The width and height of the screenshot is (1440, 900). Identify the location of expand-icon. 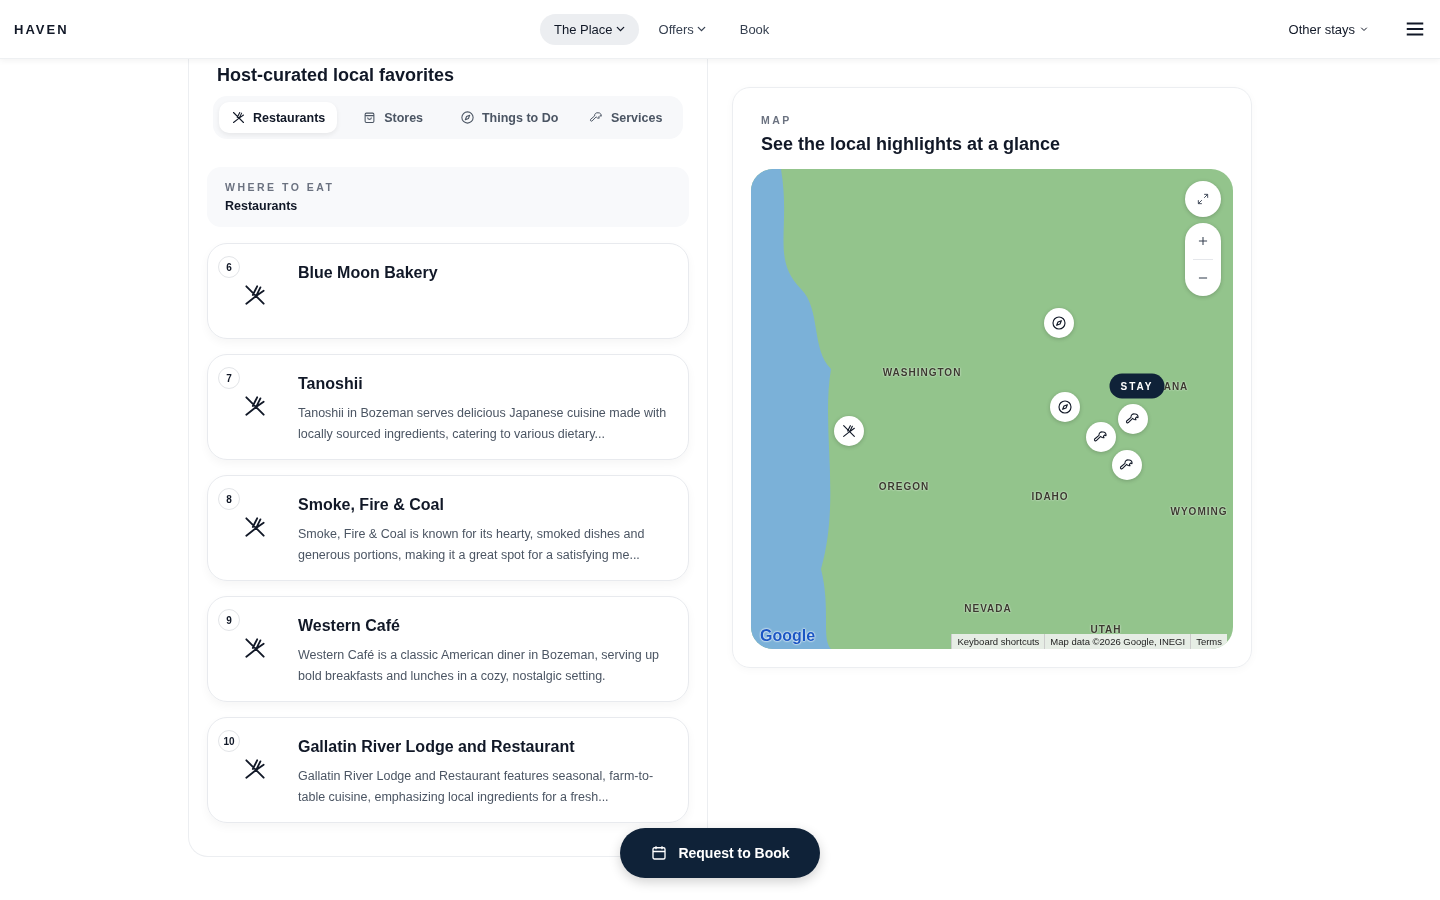
(1203, 199).